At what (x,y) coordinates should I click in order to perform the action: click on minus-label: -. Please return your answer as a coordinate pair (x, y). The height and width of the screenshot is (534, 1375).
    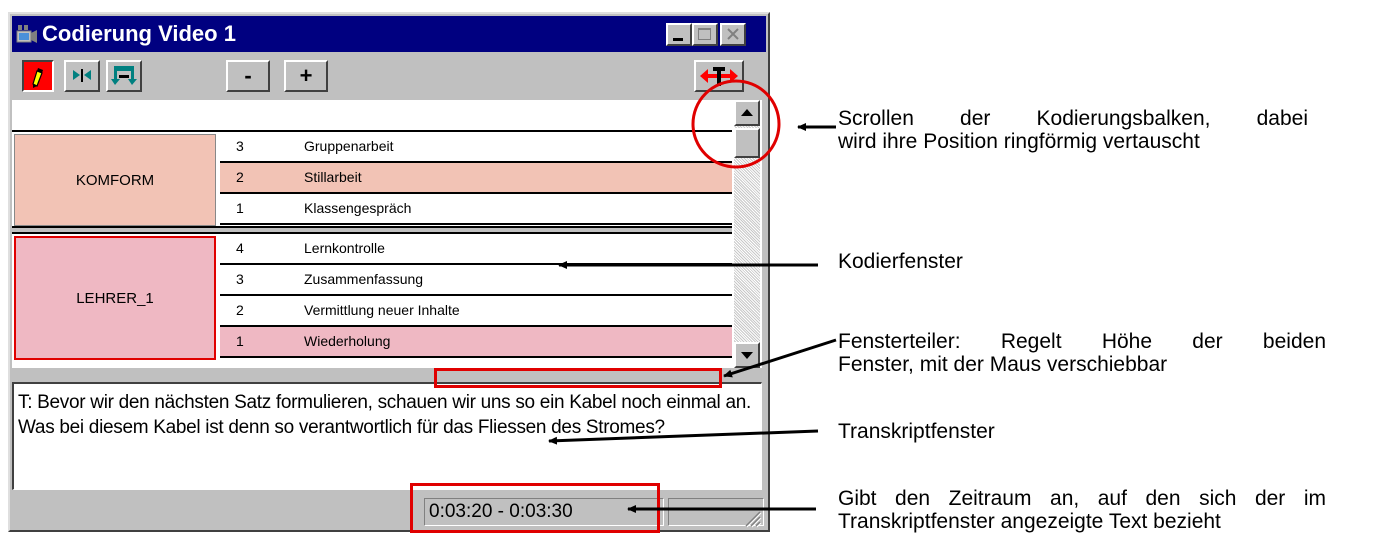
    Looking at the image, I should click on (248, 75).